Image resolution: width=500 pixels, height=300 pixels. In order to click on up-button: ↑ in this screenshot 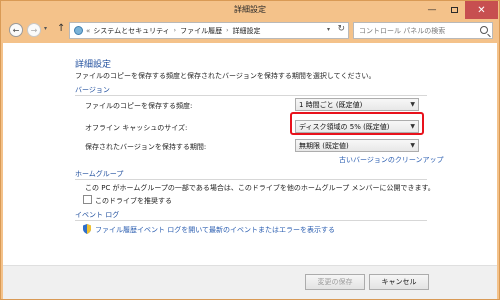, I will do `click(61, 28)`.